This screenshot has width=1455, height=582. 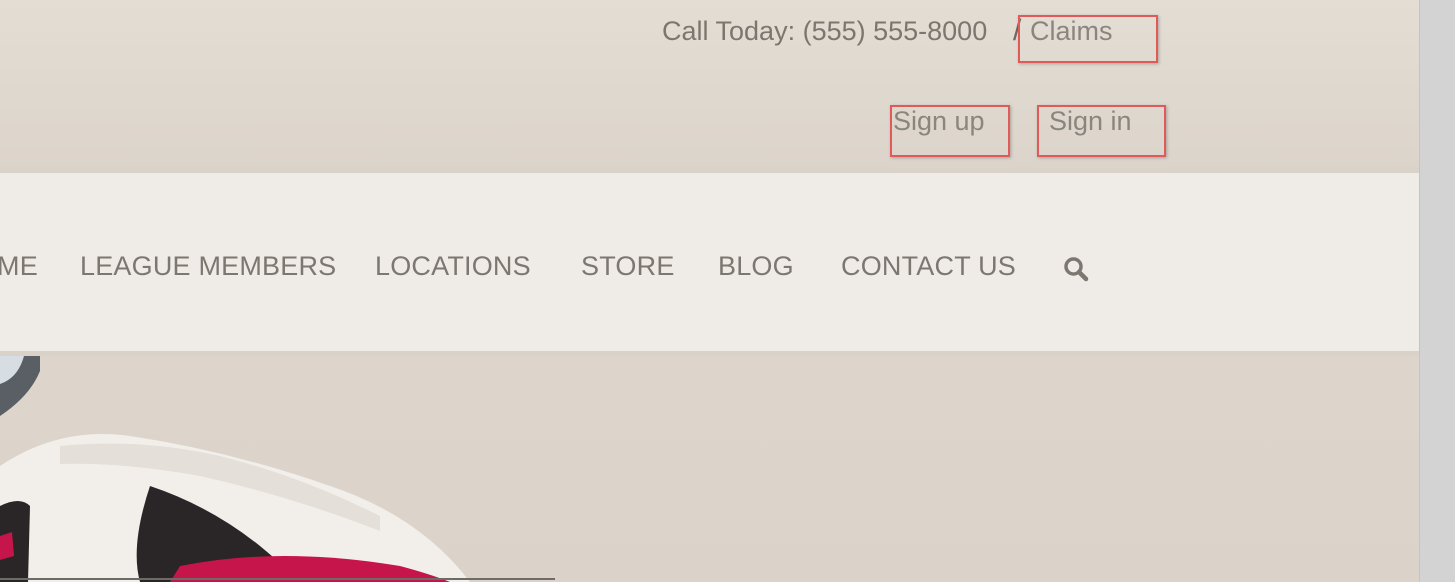 What do you see at coordinates (1437, 291) in the screenshot?
I see `page-scrollbar` at bounding box center [1437, 291].